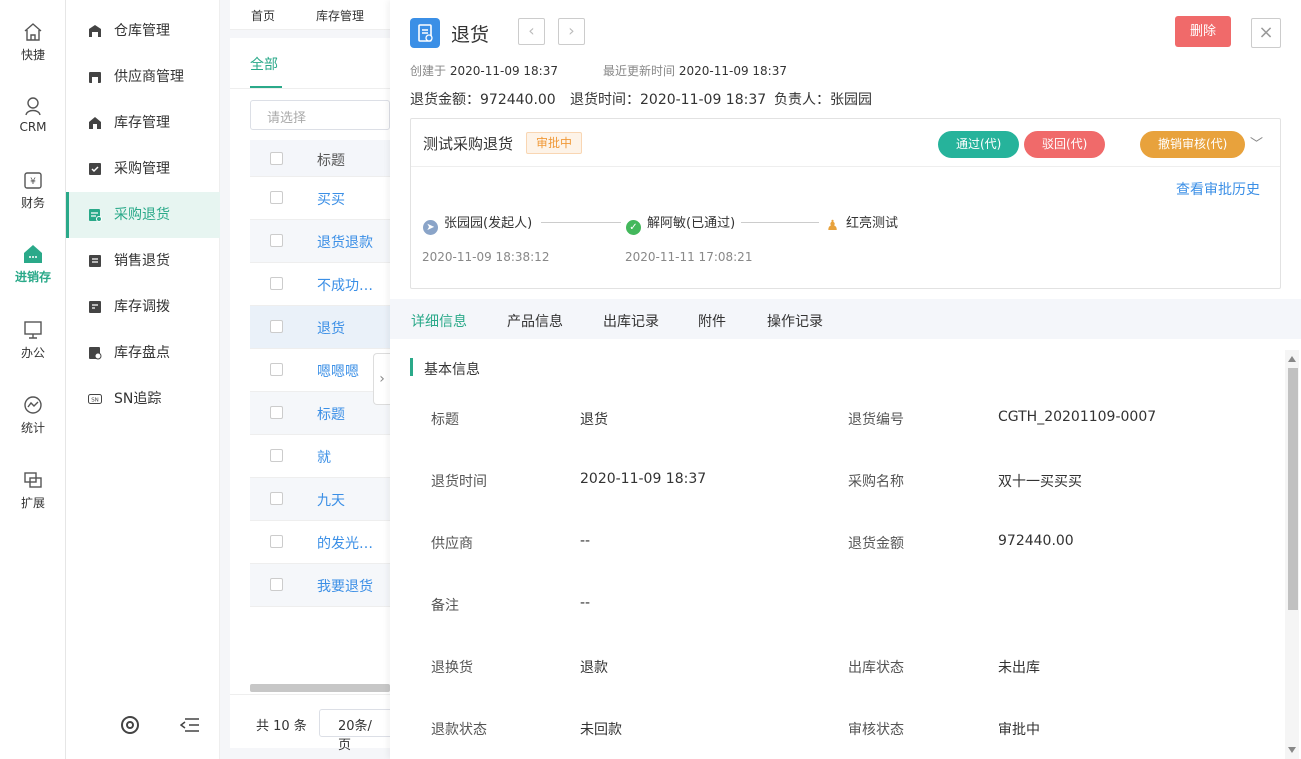 This screenshot has height=759, width=1301. Describe the element at coordinates (331, 328) in the screenshot. I see `row-title-link: 退货` at that location.